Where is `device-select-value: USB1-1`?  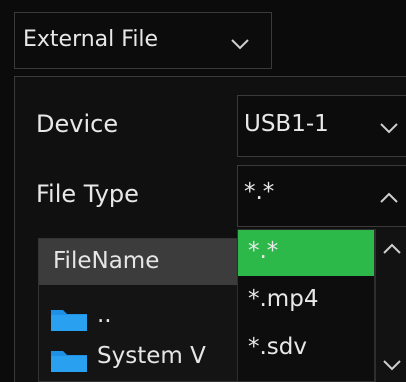 device-select-value: USB1-1 is located at coordinates (286, 124).